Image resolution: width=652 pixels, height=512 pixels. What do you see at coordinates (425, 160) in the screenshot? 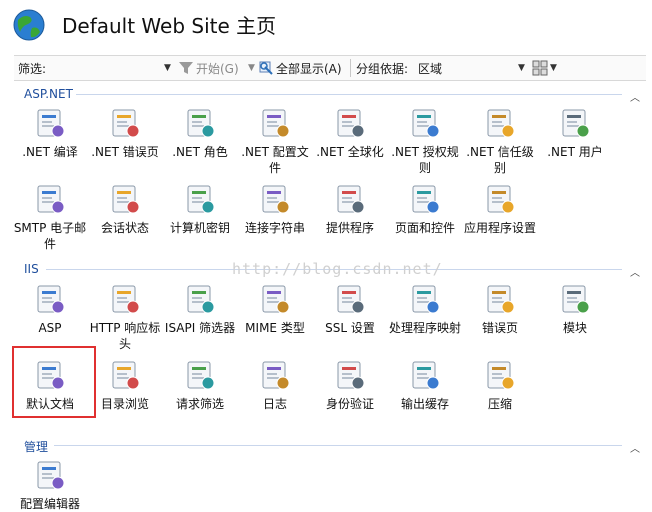
I see `feature-label: .NET 授权规则` at bounding box center [425, 160].